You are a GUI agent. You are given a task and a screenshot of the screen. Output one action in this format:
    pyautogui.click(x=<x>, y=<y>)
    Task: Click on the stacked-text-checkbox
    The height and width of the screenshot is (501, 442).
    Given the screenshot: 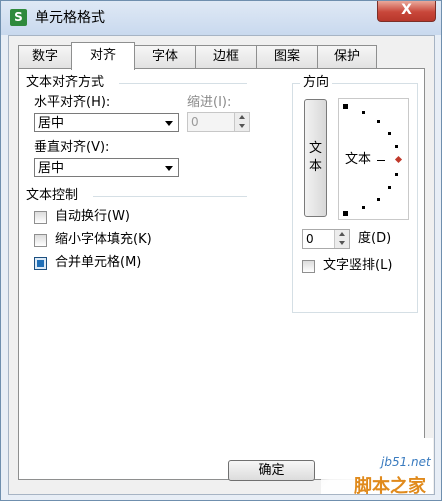 What is the action you would take?
    pyautogui.click(x=308, y=266)
    